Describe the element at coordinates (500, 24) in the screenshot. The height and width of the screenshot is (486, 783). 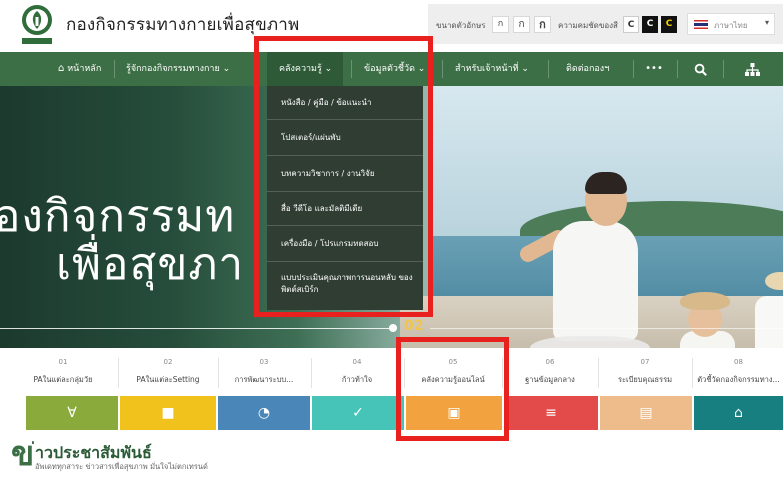
I see `font-size-small-button: ก` at that location.